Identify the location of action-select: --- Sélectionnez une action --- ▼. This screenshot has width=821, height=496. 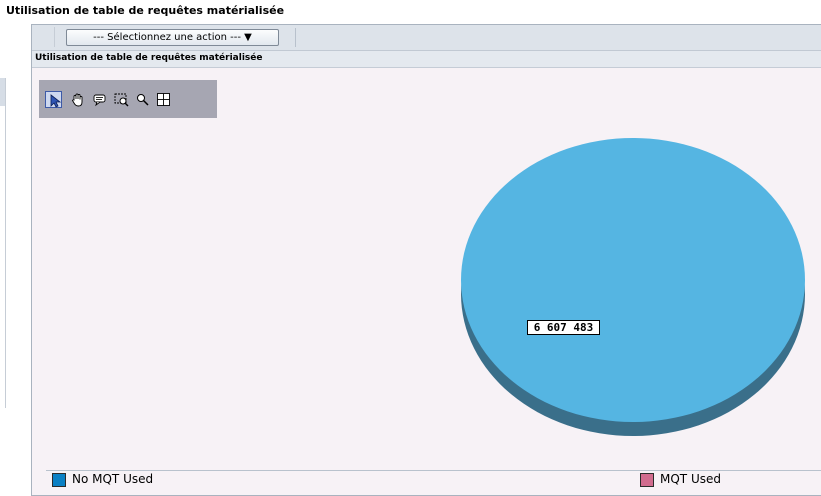
(172, 37).